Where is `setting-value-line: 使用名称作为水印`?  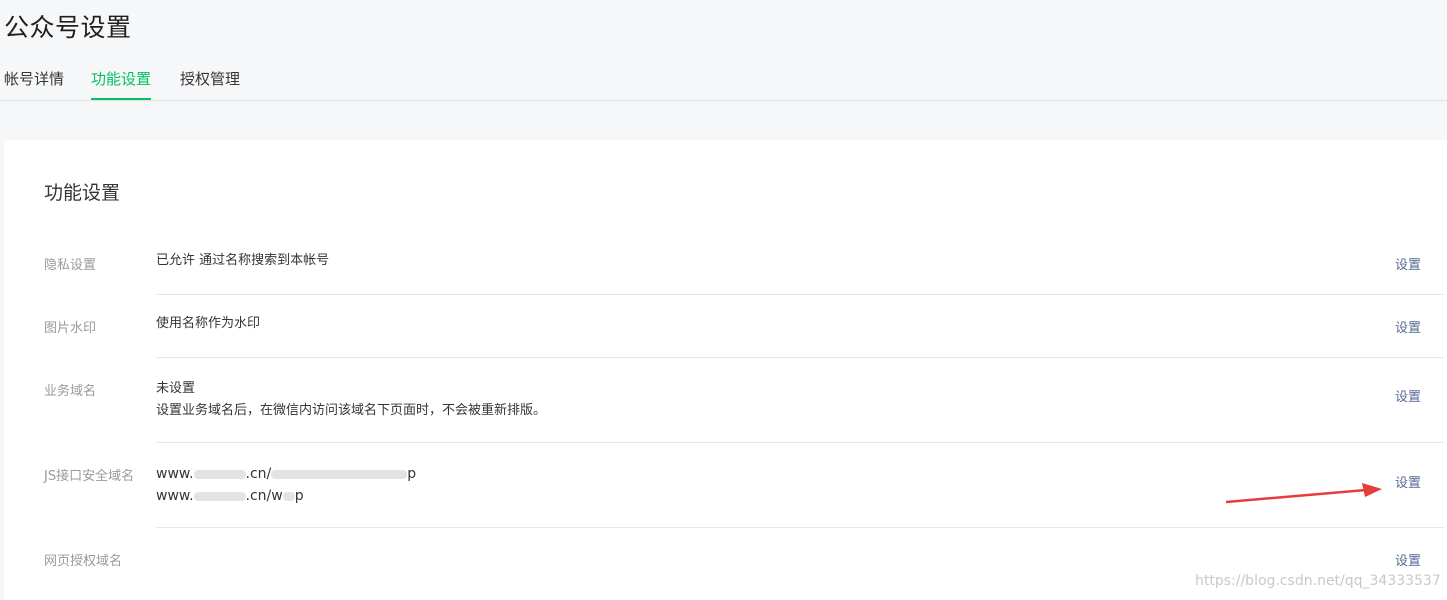 setting-value-line: 使用名称作为水印 is located at coordinates (208, 323).